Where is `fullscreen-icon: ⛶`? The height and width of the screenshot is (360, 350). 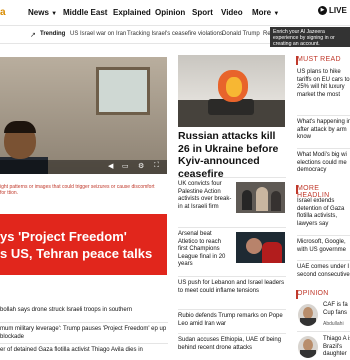 fullscreen-icon: ⛶ is located at coordinates (156, 166).